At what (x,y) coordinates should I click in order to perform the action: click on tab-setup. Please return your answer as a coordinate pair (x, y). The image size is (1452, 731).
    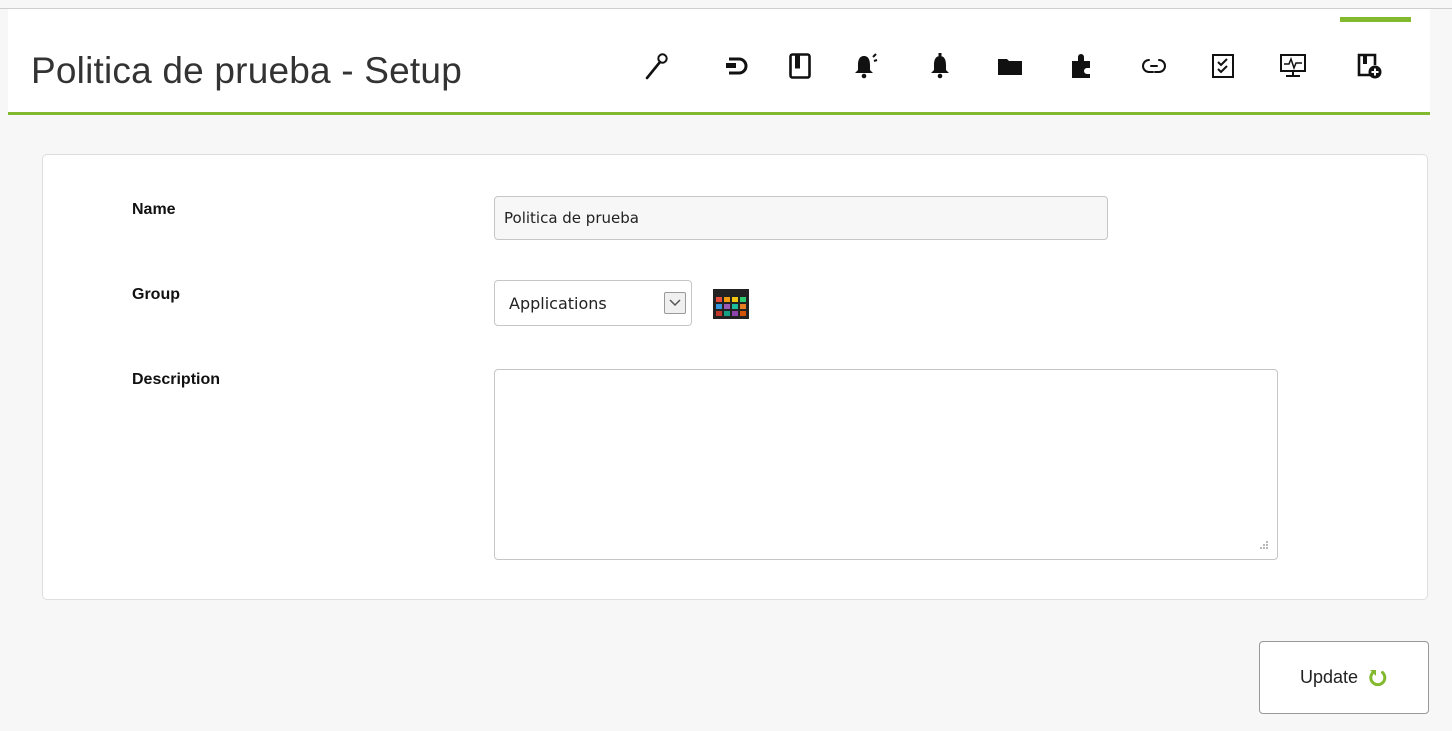
    Looking at the image, I should click on (656, 66).